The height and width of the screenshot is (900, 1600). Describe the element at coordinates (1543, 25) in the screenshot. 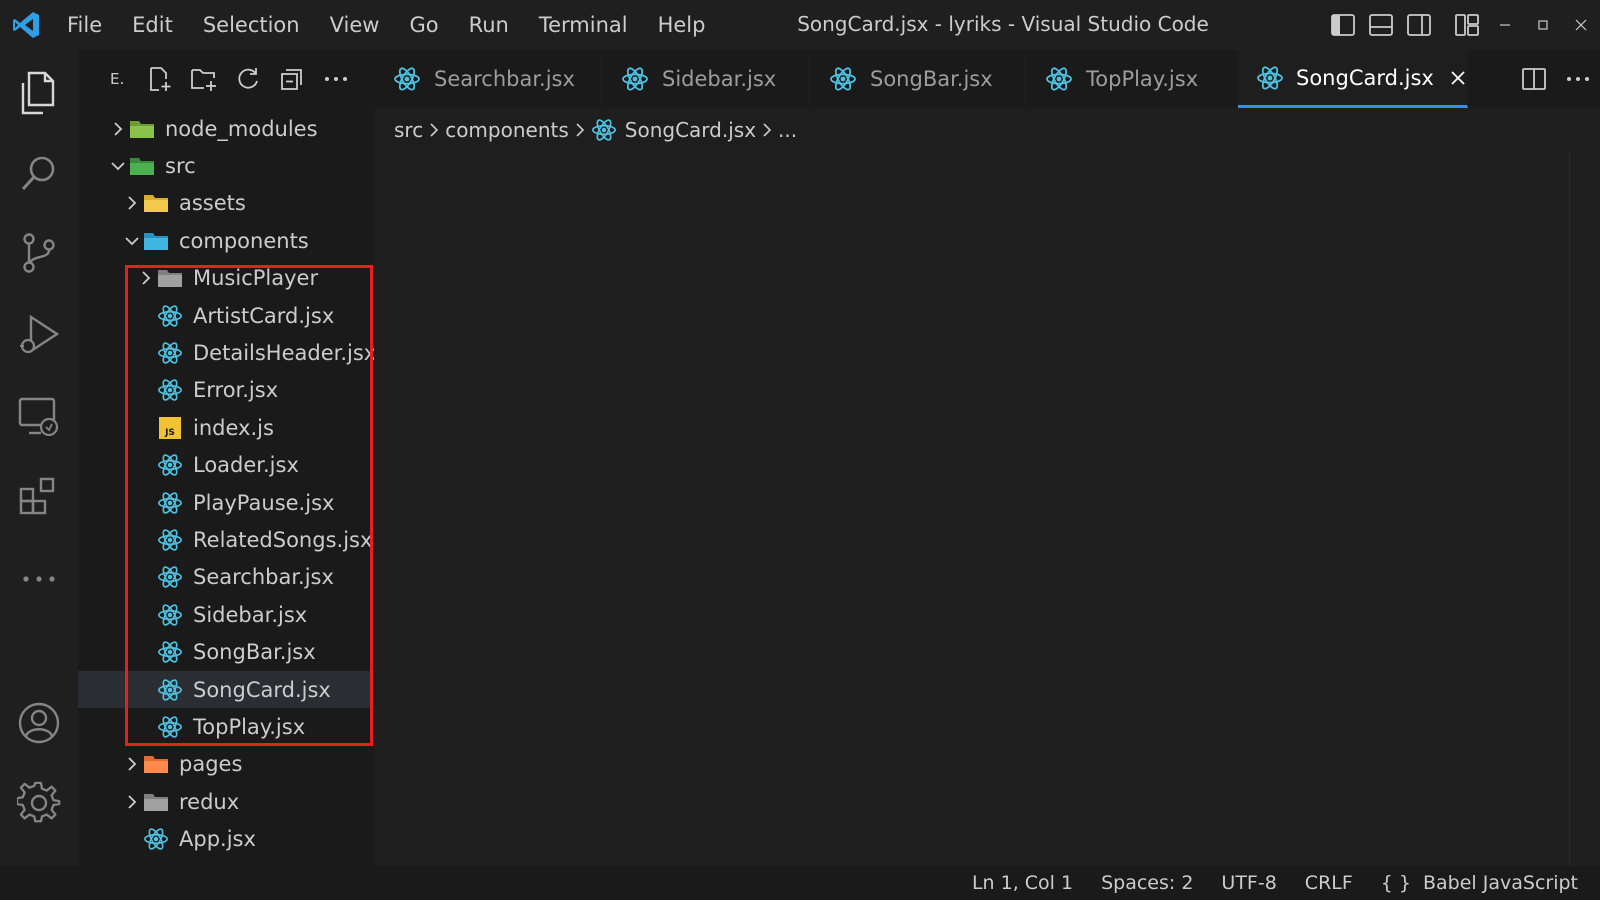

I see `maximize-icon` at that location.